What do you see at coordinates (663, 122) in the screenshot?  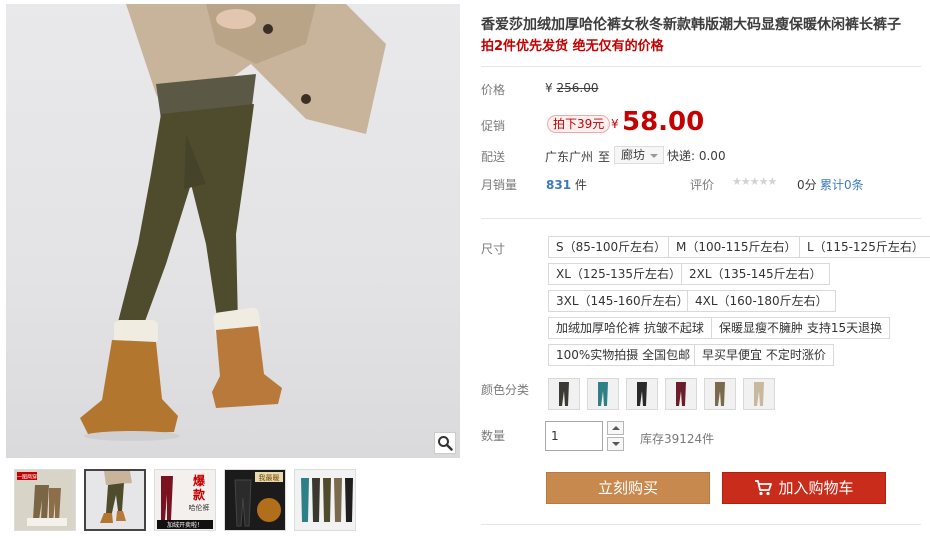 I see `promo-price: 58.00` at bounding box center [663, 122].